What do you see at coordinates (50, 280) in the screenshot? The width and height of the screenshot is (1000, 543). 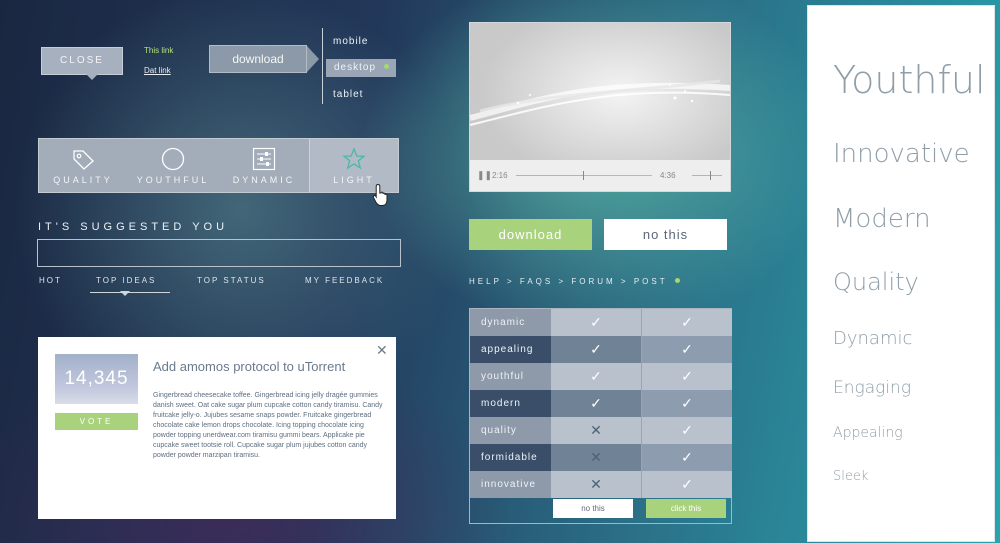 I see `tab-hot: HOT` at bounding box center [50, 280].